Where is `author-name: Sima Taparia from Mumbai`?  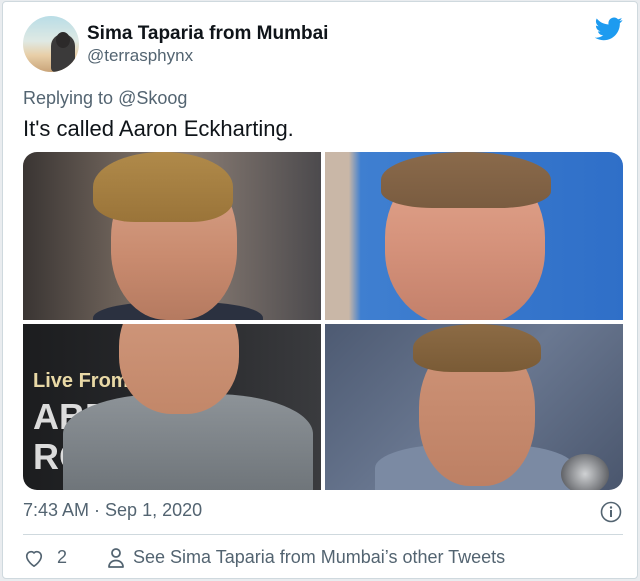
author-name: Sima Taparia from Mumbai is located at coordinates (207, 34).